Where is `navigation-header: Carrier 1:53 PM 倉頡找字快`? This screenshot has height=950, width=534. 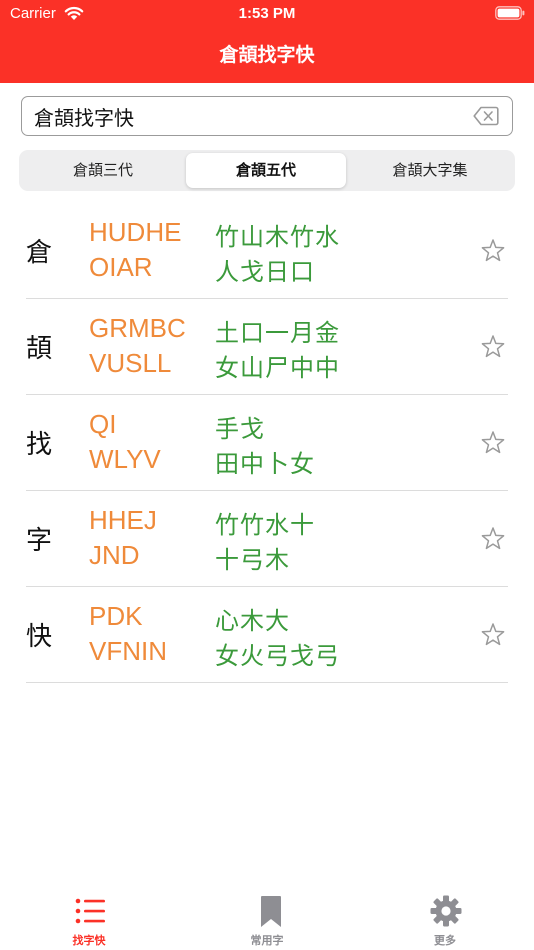
navigation-header: Carrier 1:53 PM 倉頡找字快 is located at coordinates (267, 41).